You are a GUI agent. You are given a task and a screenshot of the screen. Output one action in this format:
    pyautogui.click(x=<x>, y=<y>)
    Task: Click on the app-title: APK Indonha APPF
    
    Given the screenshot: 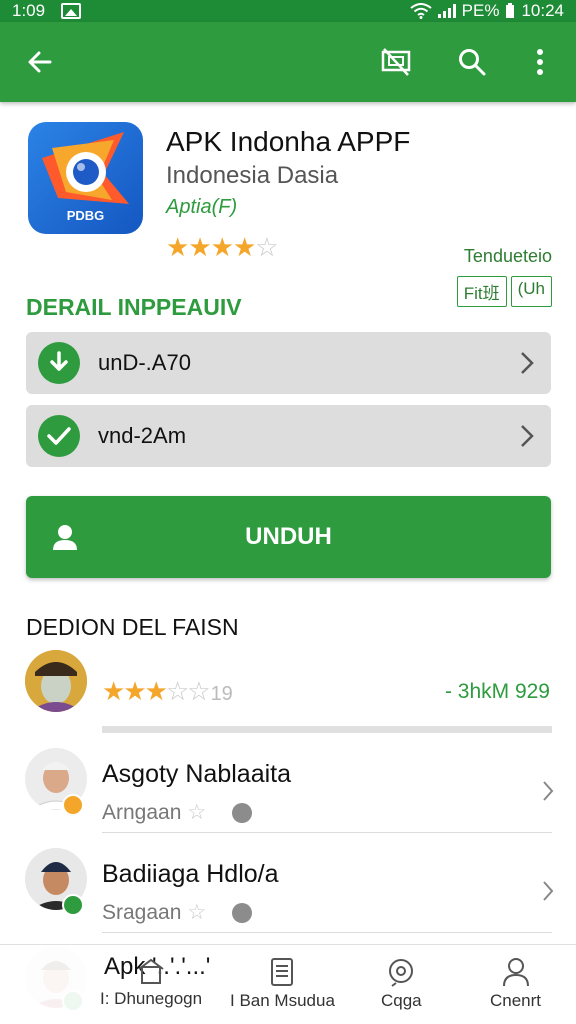 What is the action you would take?
    pyautogui.click(x=288, y=141)
    